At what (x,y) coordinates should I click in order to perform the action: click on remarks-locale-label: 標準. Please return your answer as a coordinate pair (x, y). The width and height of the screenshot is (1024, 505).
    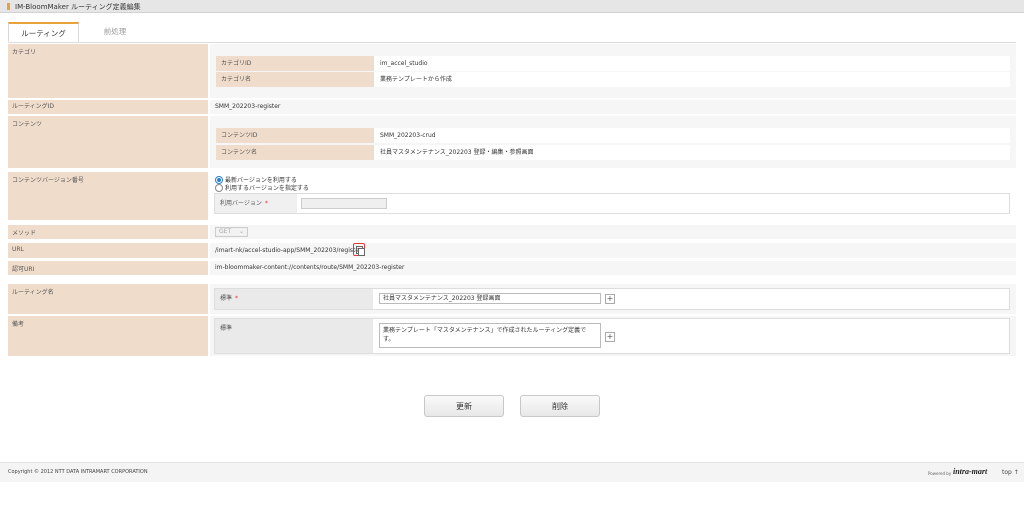
    Looking at the image, I should click on (294, 336).